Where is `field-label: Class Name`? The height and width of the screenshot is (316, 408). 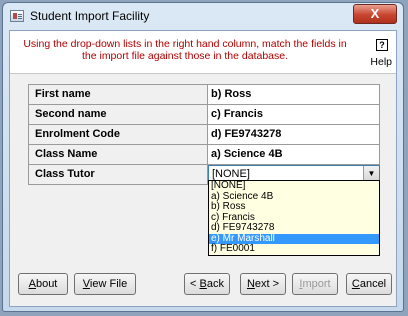 field-label: Class Name is located at coordinates (118, 154).